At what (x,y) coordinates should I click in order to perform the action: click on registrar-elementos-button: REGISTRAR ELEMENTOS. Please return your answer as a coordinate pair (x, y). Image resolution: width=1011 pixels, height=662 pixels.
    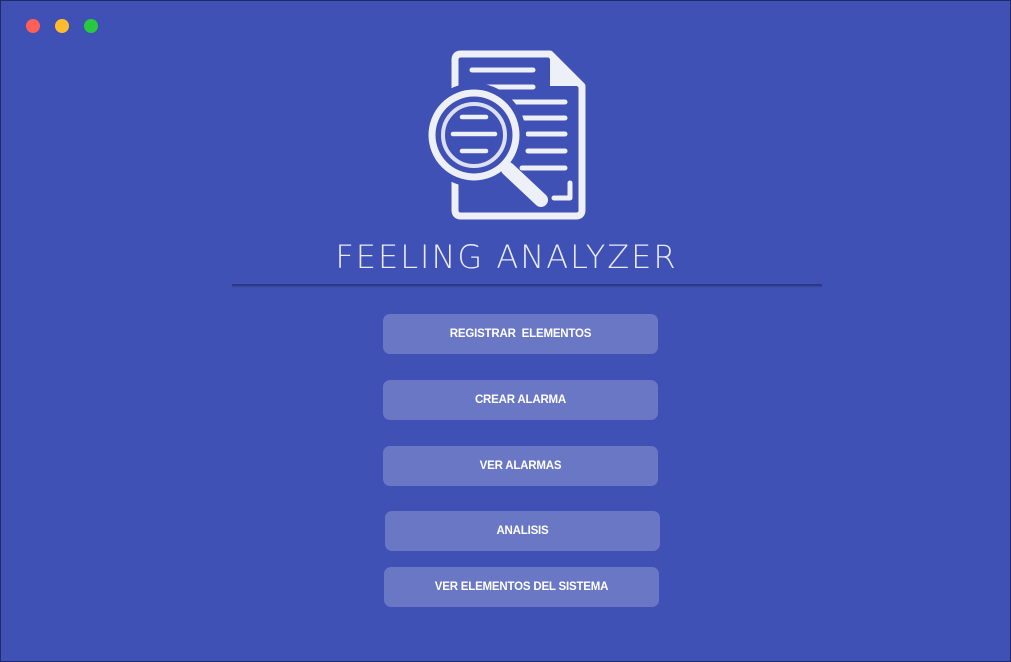
    Looking at the image, I should click on (520, 334).